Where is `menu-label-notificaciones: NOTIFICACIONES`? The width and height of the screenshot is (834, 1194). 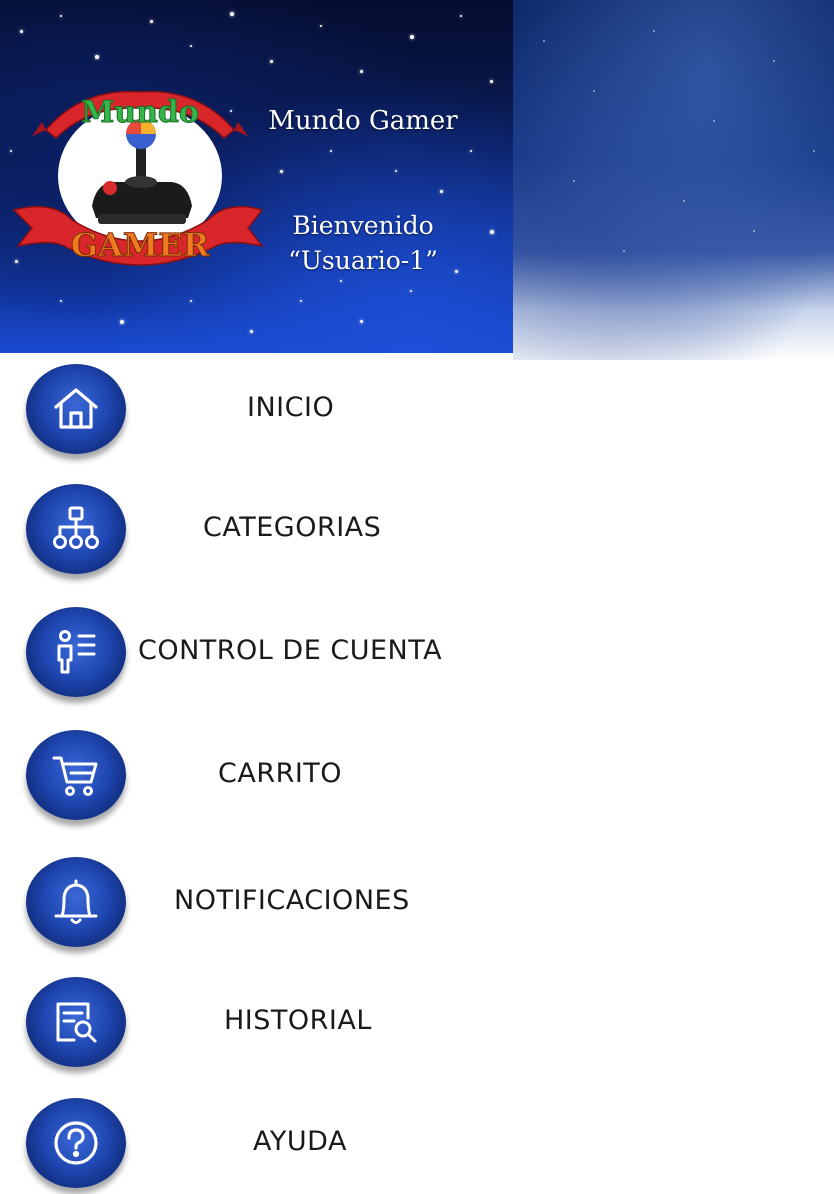
menu-label-notificaciones: NOTIFICACIONES is located at coordinates (292, 900).